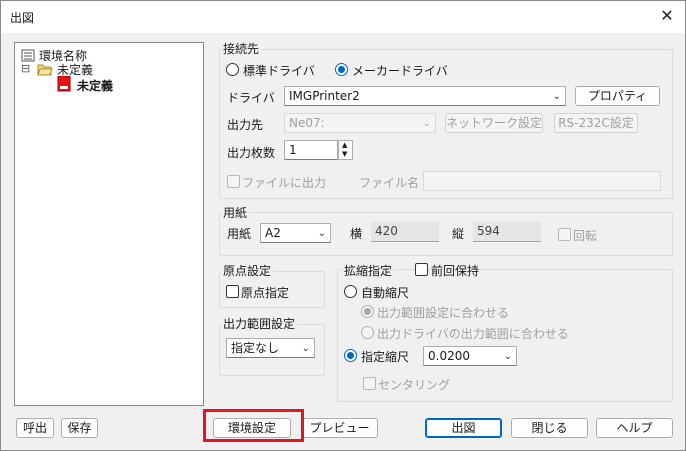 This screenshot has width=686, height=451. What do you see at coordinates (421, 269) in the screenshot?
I see `keep-previous-checkbox` at bounding box center [421, 269].